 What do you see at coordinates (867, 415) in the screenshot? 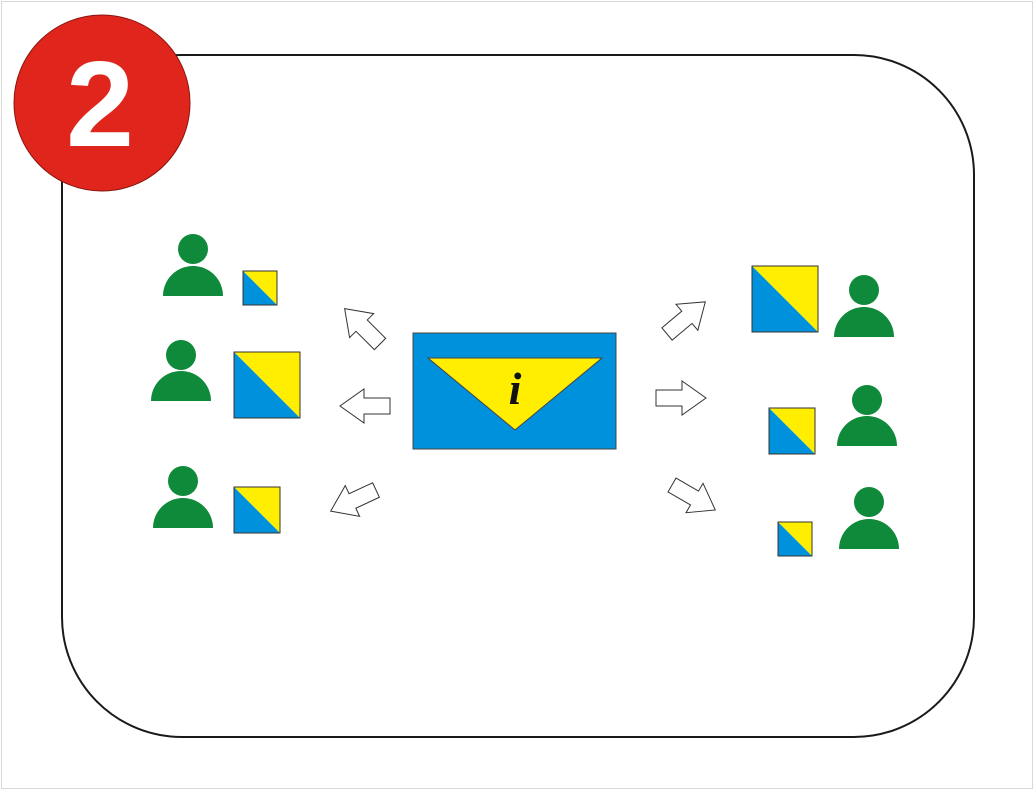
I see `person-right-2-icon` at bounding box center [867, 415].